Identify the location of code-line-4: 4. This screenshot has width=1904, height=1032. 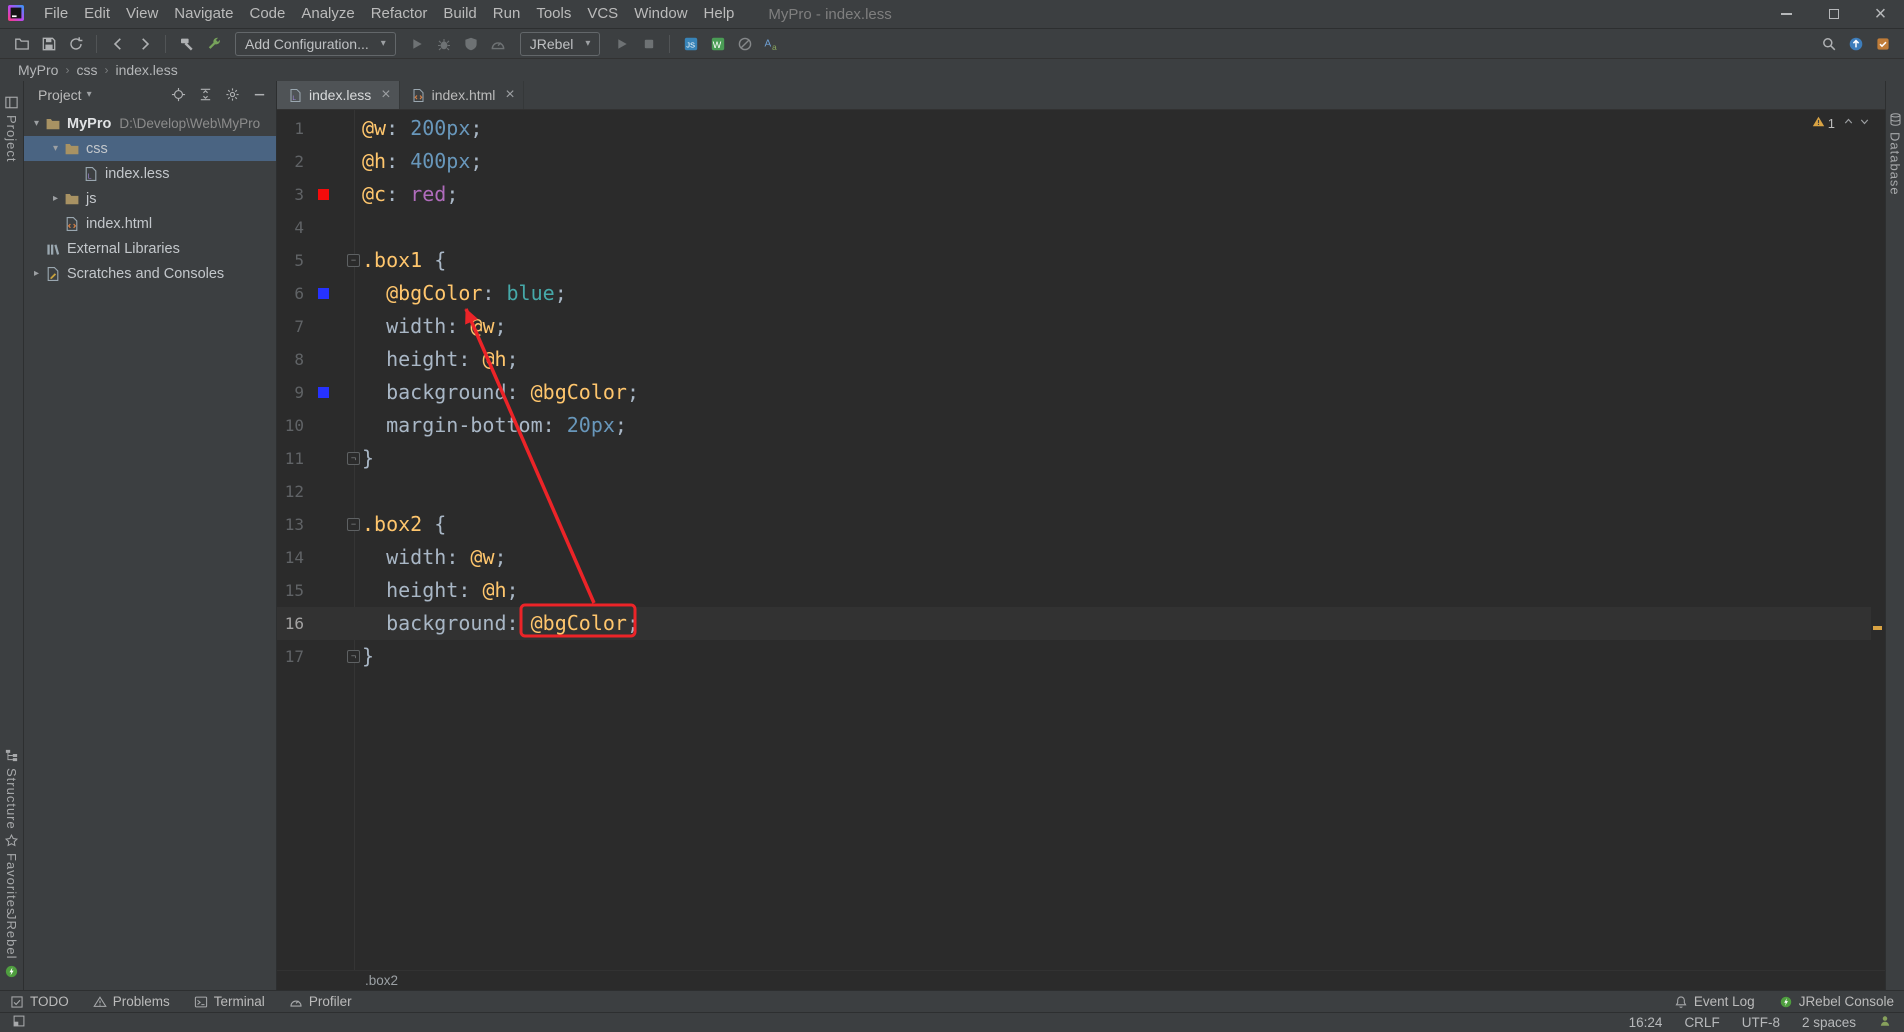
(1074, 227).